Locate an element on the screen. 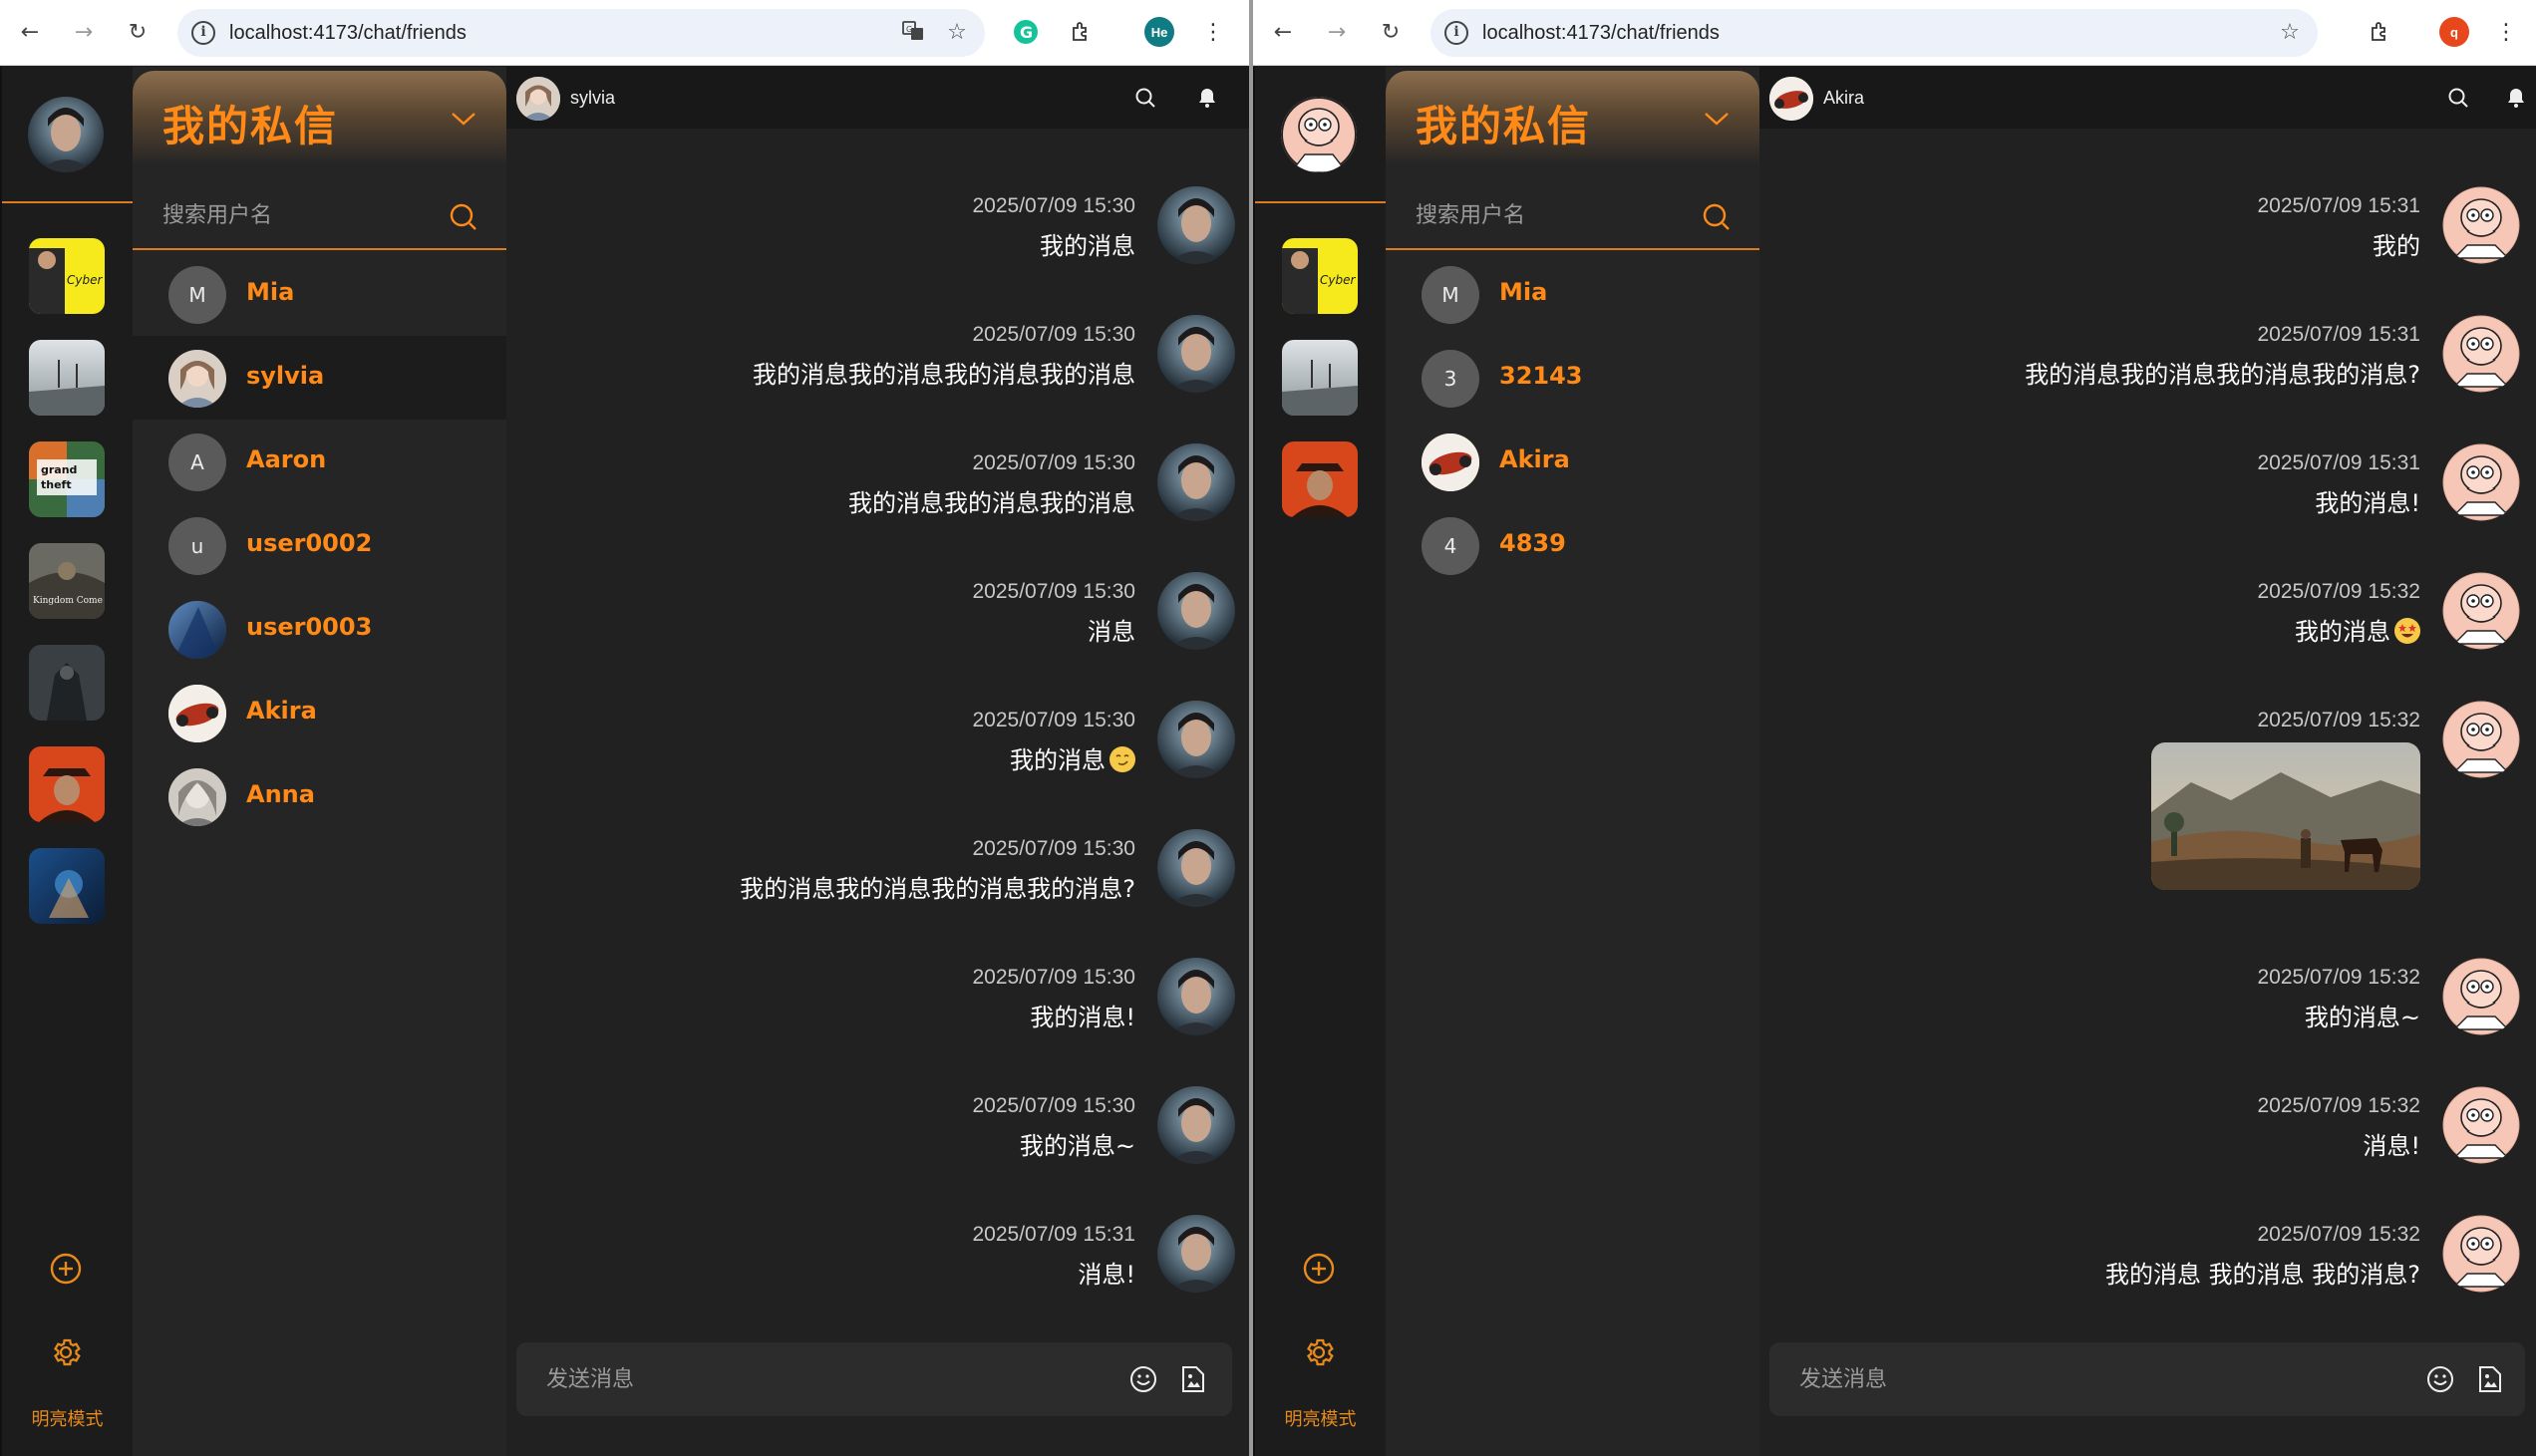  message-text: 我的消息我的消息我的消息我的消息 is located at coordinates (944, 375).